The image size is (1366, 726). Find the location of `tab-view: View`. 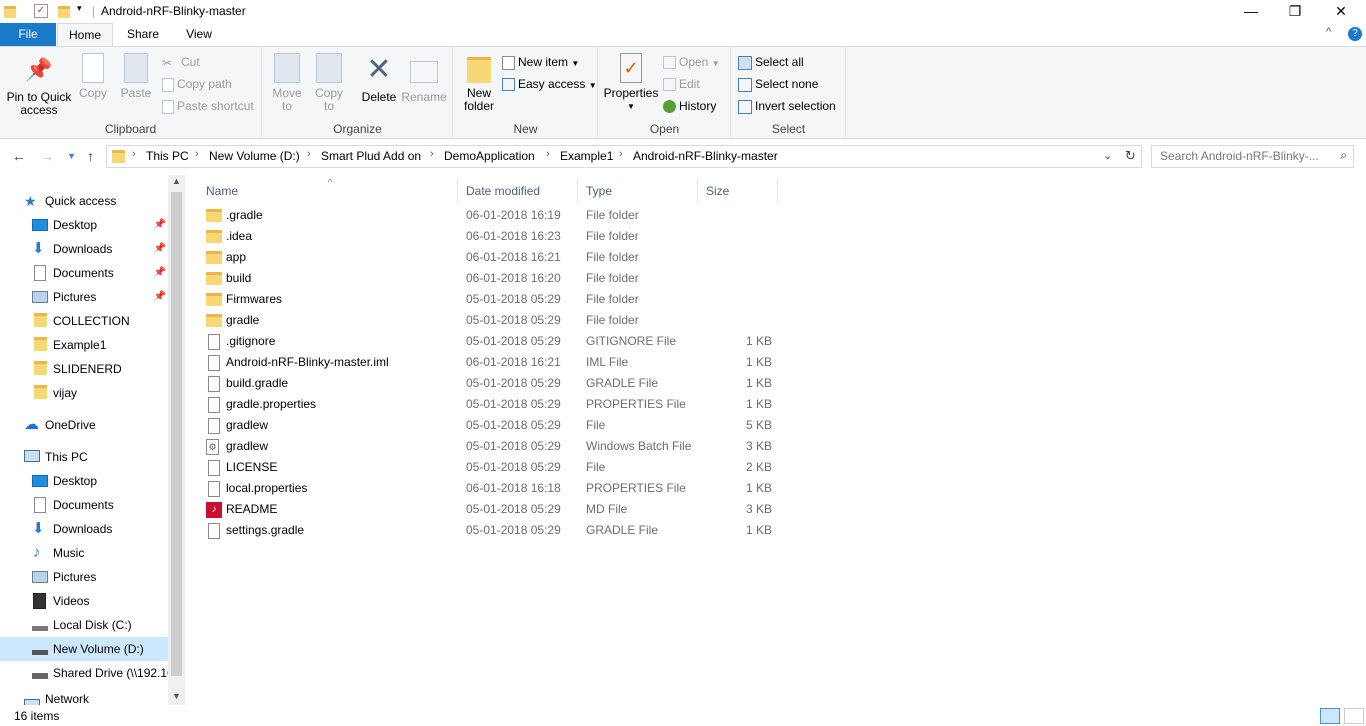

tab-view: View is located at coordinates (199, 34).